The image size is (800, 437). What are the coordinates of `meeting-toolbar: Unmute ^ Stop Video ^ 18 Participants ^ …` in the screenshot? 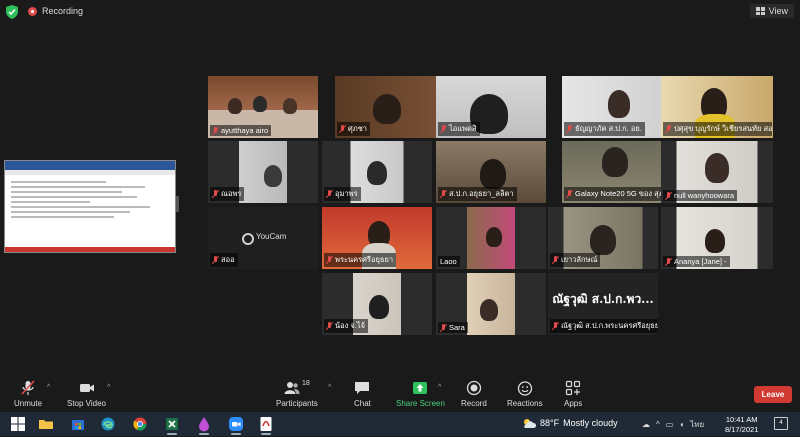 It's located at (400, 394).